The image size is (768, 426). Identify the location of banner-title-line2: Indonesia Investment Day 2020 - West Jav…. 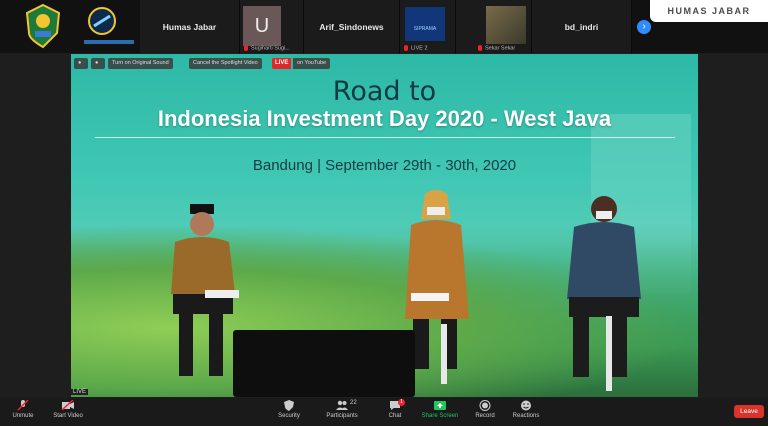
(384, 118).